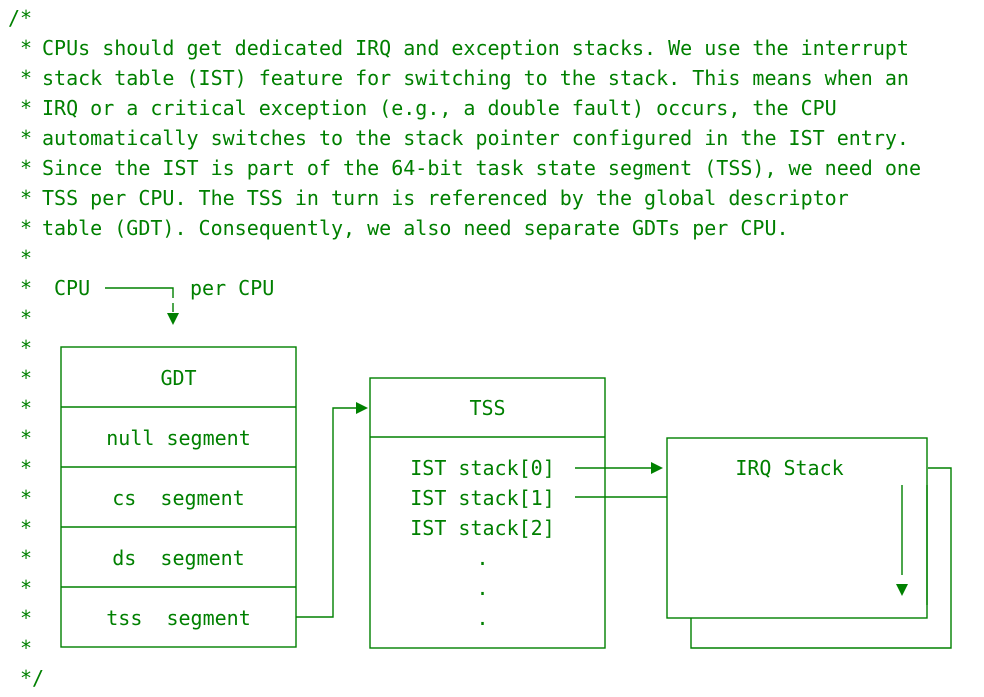  Describe the element at coordinates (482, 498) in the screenshot. I see `tss-entry: IST stack[1]` at that location.